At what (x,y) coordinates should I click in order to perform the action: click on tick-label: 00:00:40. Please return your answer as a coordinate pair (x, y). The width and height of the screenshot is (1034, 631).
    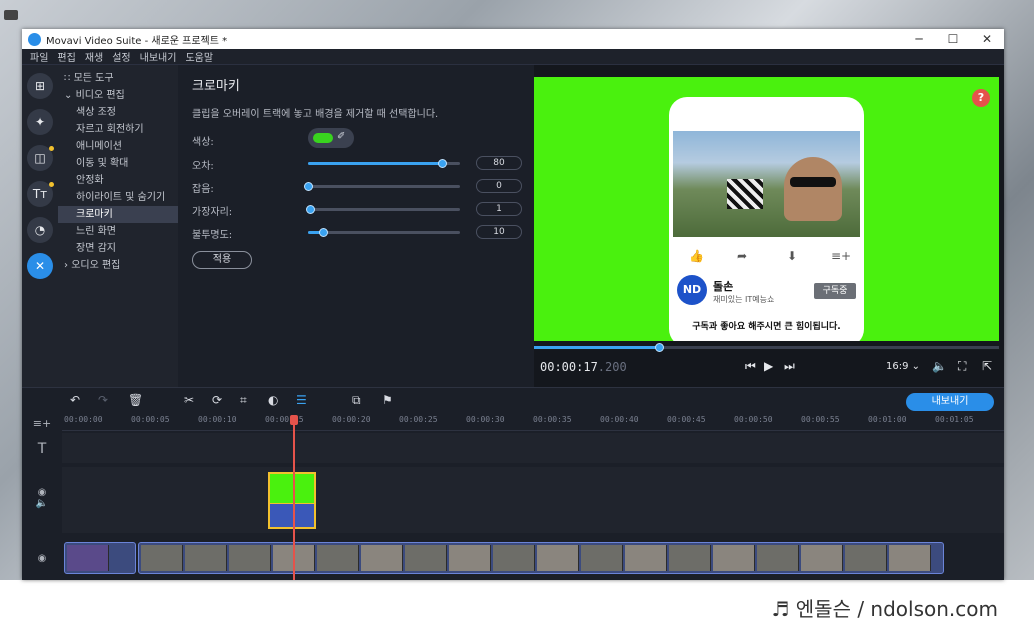
    Looking at the image, I should click on (619, 419).